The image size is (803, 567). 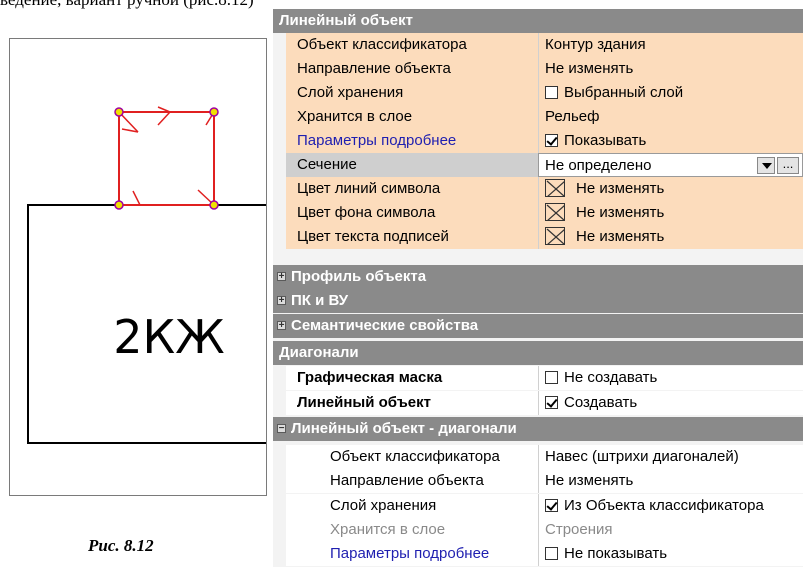 What do you see at coordinates (670, 403) in the screenshot?
I see `prop-value-cell: Создавать` at bounding box center [670, 403].